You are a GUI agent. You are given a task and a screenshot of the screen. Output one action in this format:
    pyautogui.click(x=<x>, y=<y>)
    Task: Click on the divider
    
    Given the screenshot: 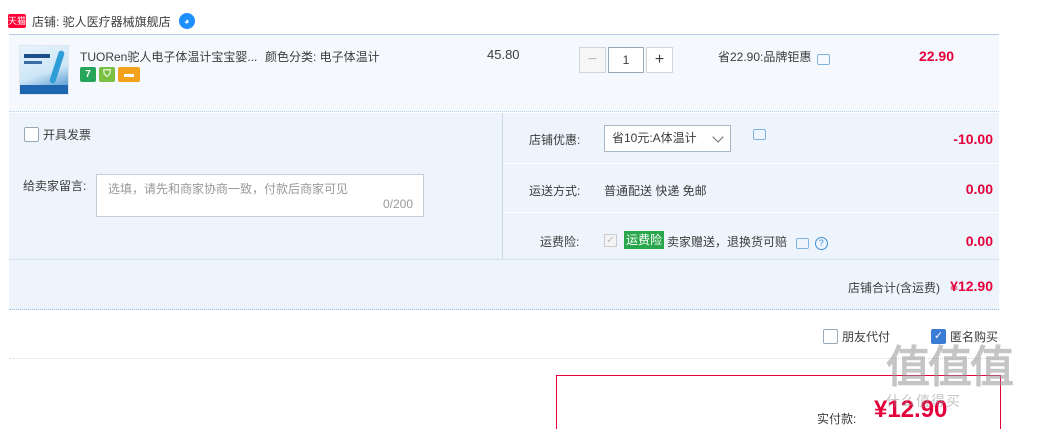 What is the action you would take?
    pyautogui.click(x=504, y=358)
    